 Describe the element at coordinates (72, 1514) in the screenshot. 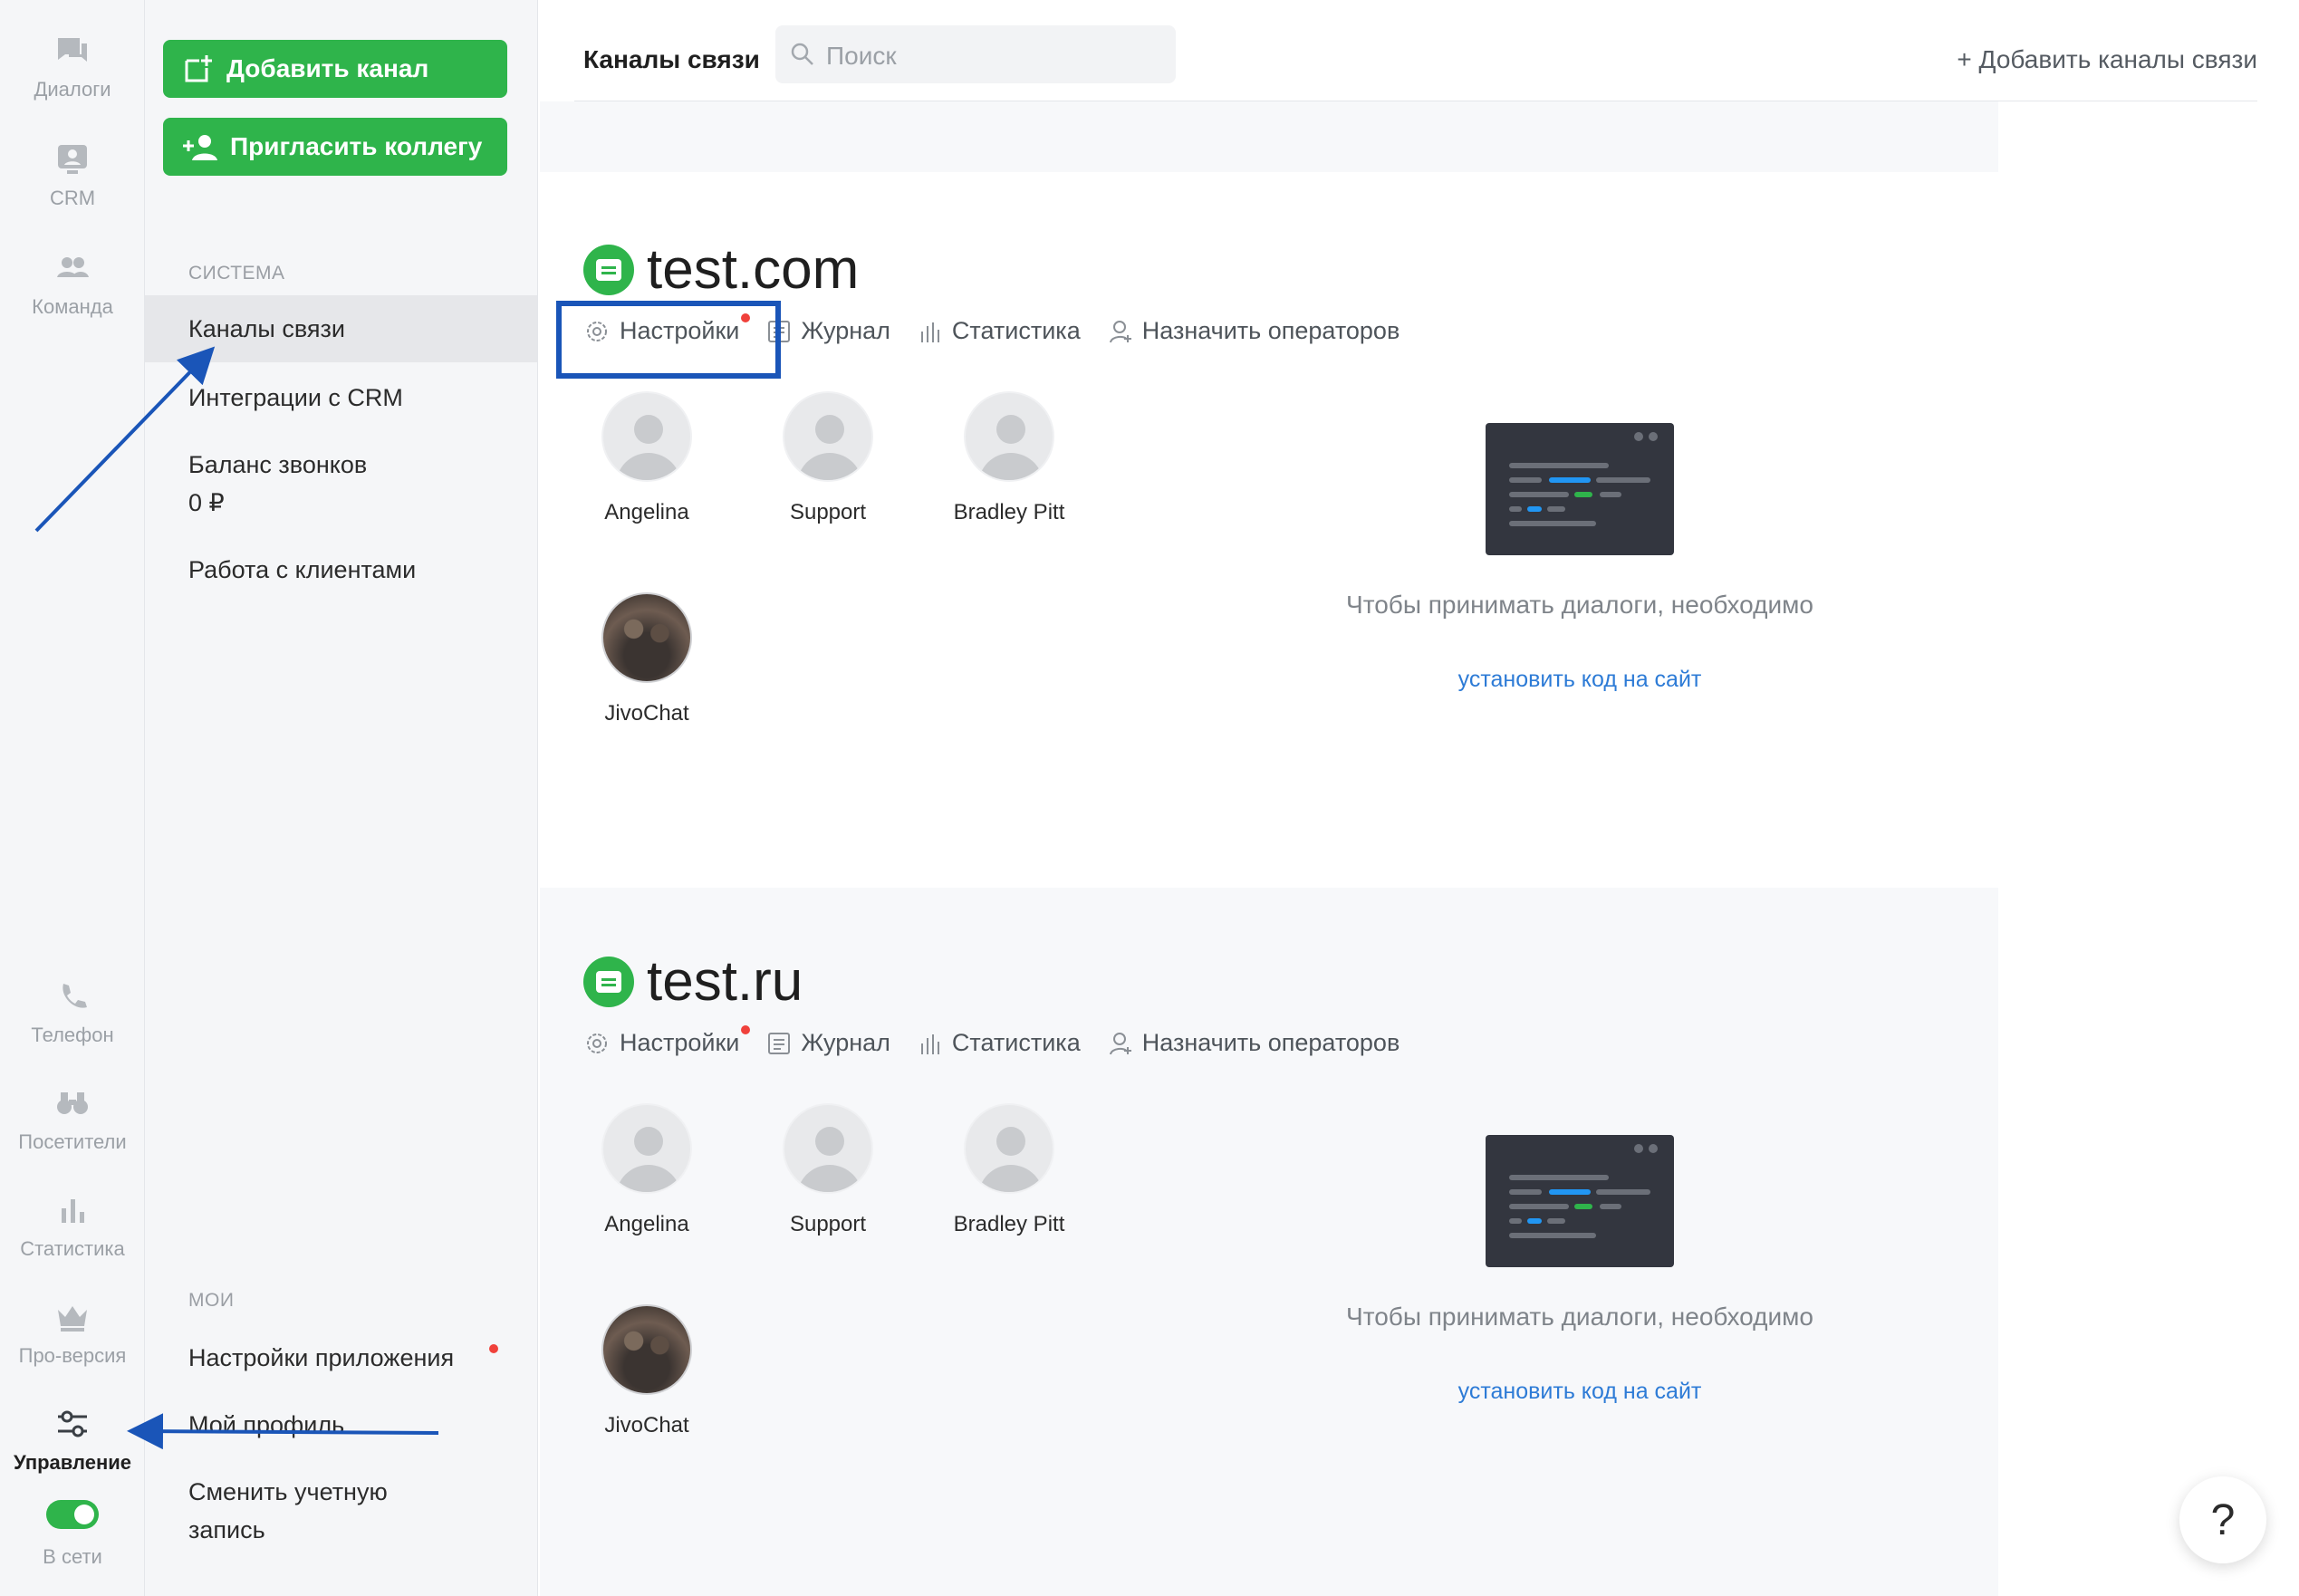

I see `online-toggle` at that location.